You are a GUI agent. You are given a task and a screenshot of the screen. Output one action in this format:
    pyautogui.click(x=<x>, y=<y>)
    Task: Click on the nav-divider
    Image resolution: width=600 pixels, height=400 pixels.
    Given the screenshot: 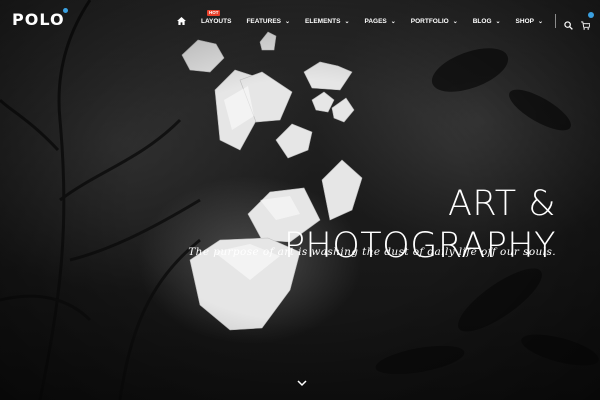 What is the action you would take?
    pyautogui.click(x=555, y=21)
    